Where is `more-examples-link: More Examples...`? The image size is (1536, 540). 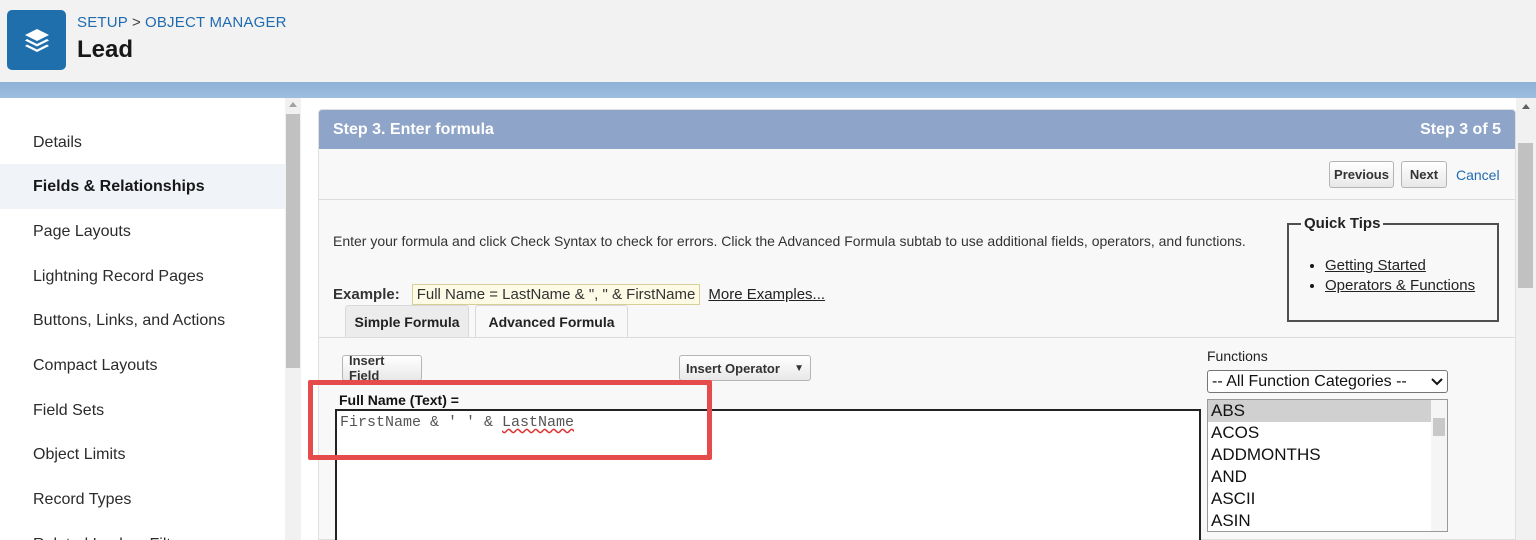 more-examples-link: More Examples... is located at coordinates (766, 294).